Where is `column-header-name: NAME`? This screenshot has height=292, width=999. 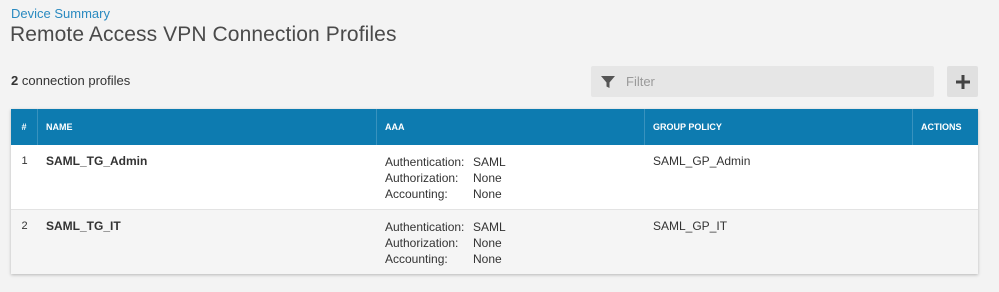 column-header-name: NAME is located at coordinates (207, 127).